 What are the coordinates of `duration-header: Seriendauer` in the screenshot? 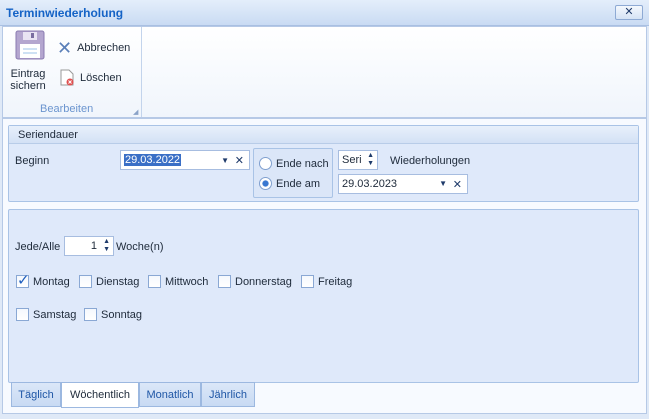 It's located at (48, 135).